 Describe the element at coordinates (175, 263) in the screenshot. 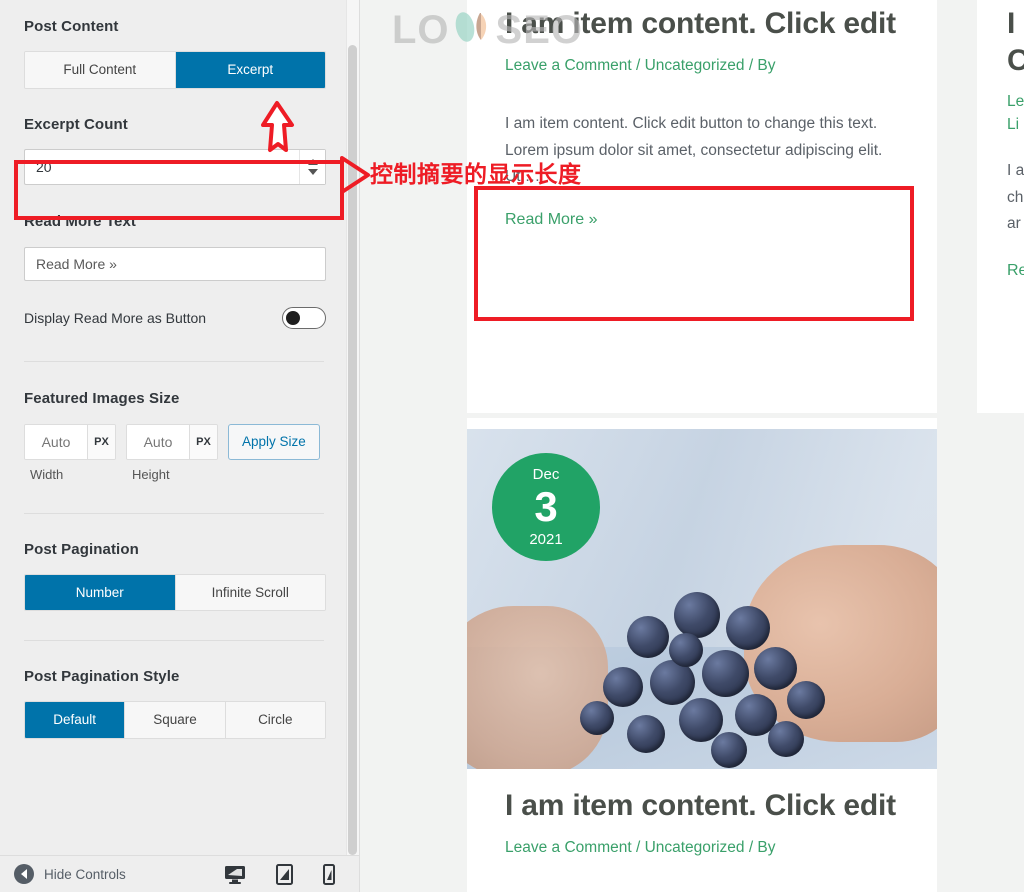

I see `read-more-text-input` at that location.